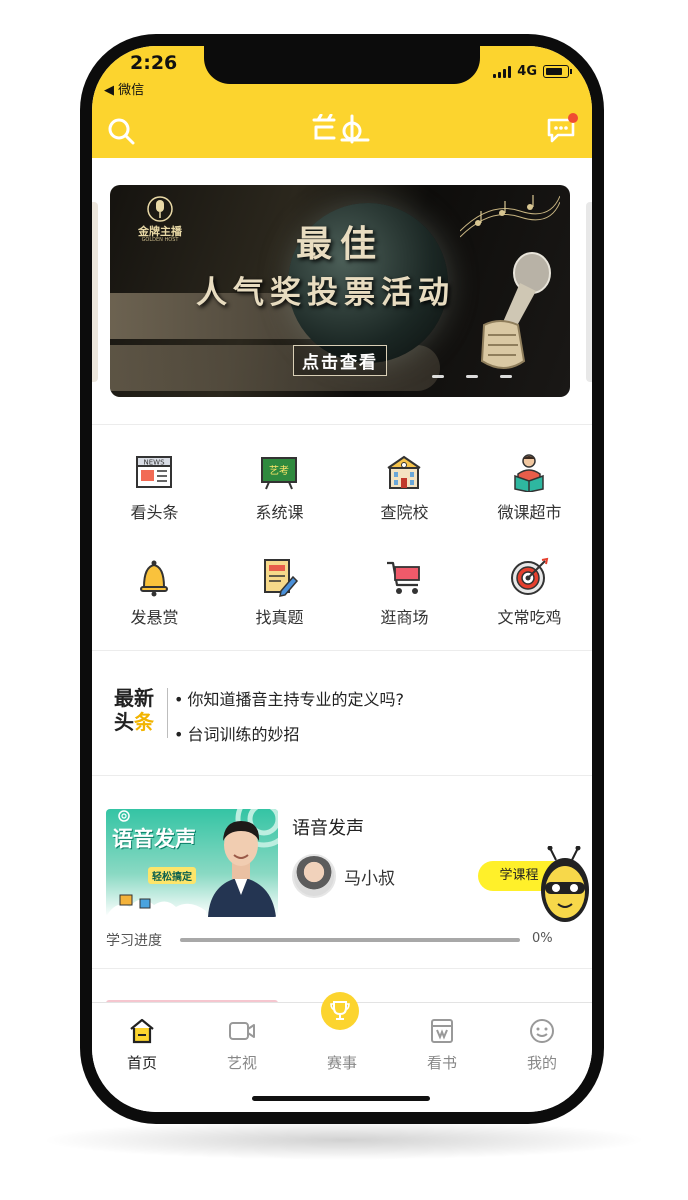 Image resolution: width=688 pixels, height=1200 pixels. What do you see at coordinates (340, 244) in the screenshot?
I see `banner-title: 最佳` at bounding box center [340, 244].